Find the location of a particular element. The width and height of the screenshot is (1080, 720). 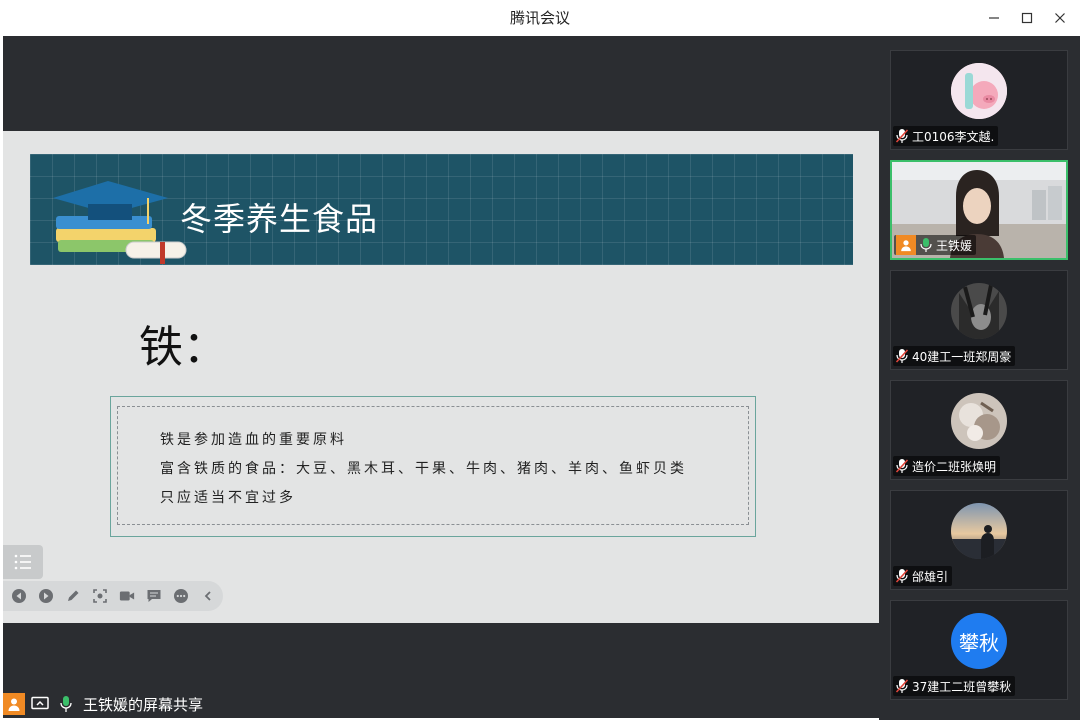

participant-name-tag: 37建工二班曾攀秋 is located at coordinates (954, 686).